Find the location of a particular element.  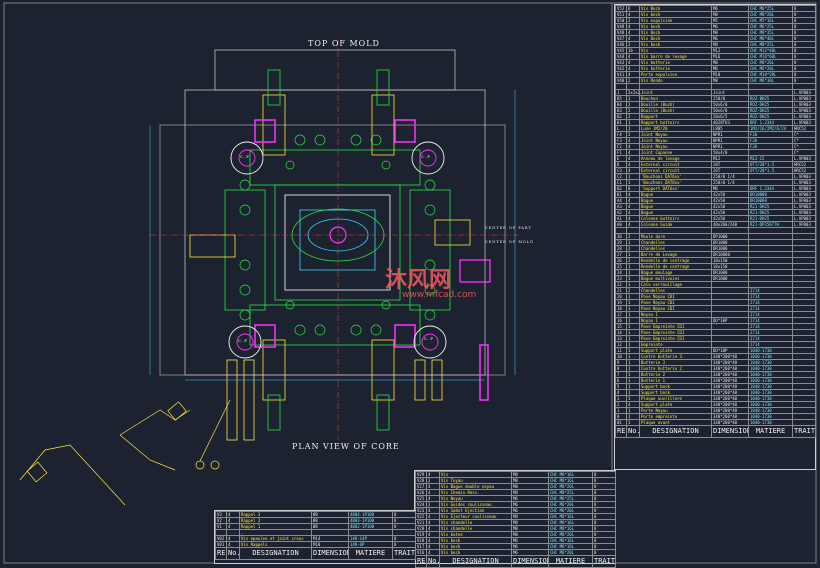

callout-cp-tr: C.P is located at coordinates (426, 156).